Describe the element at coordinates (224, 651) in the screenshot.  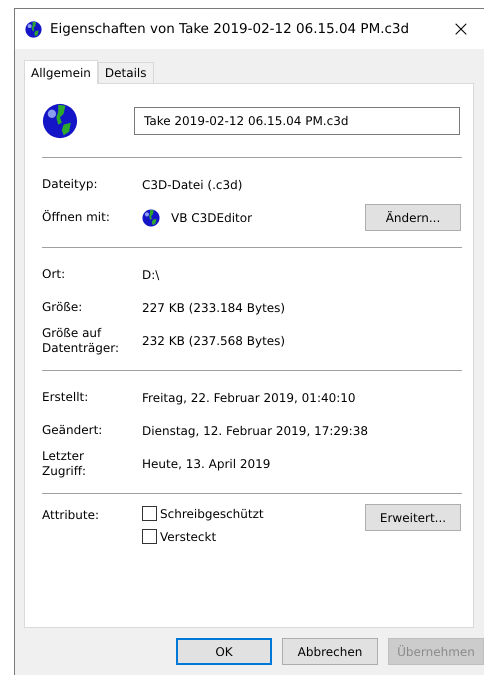
I see `dialog-button: OK` at that location.